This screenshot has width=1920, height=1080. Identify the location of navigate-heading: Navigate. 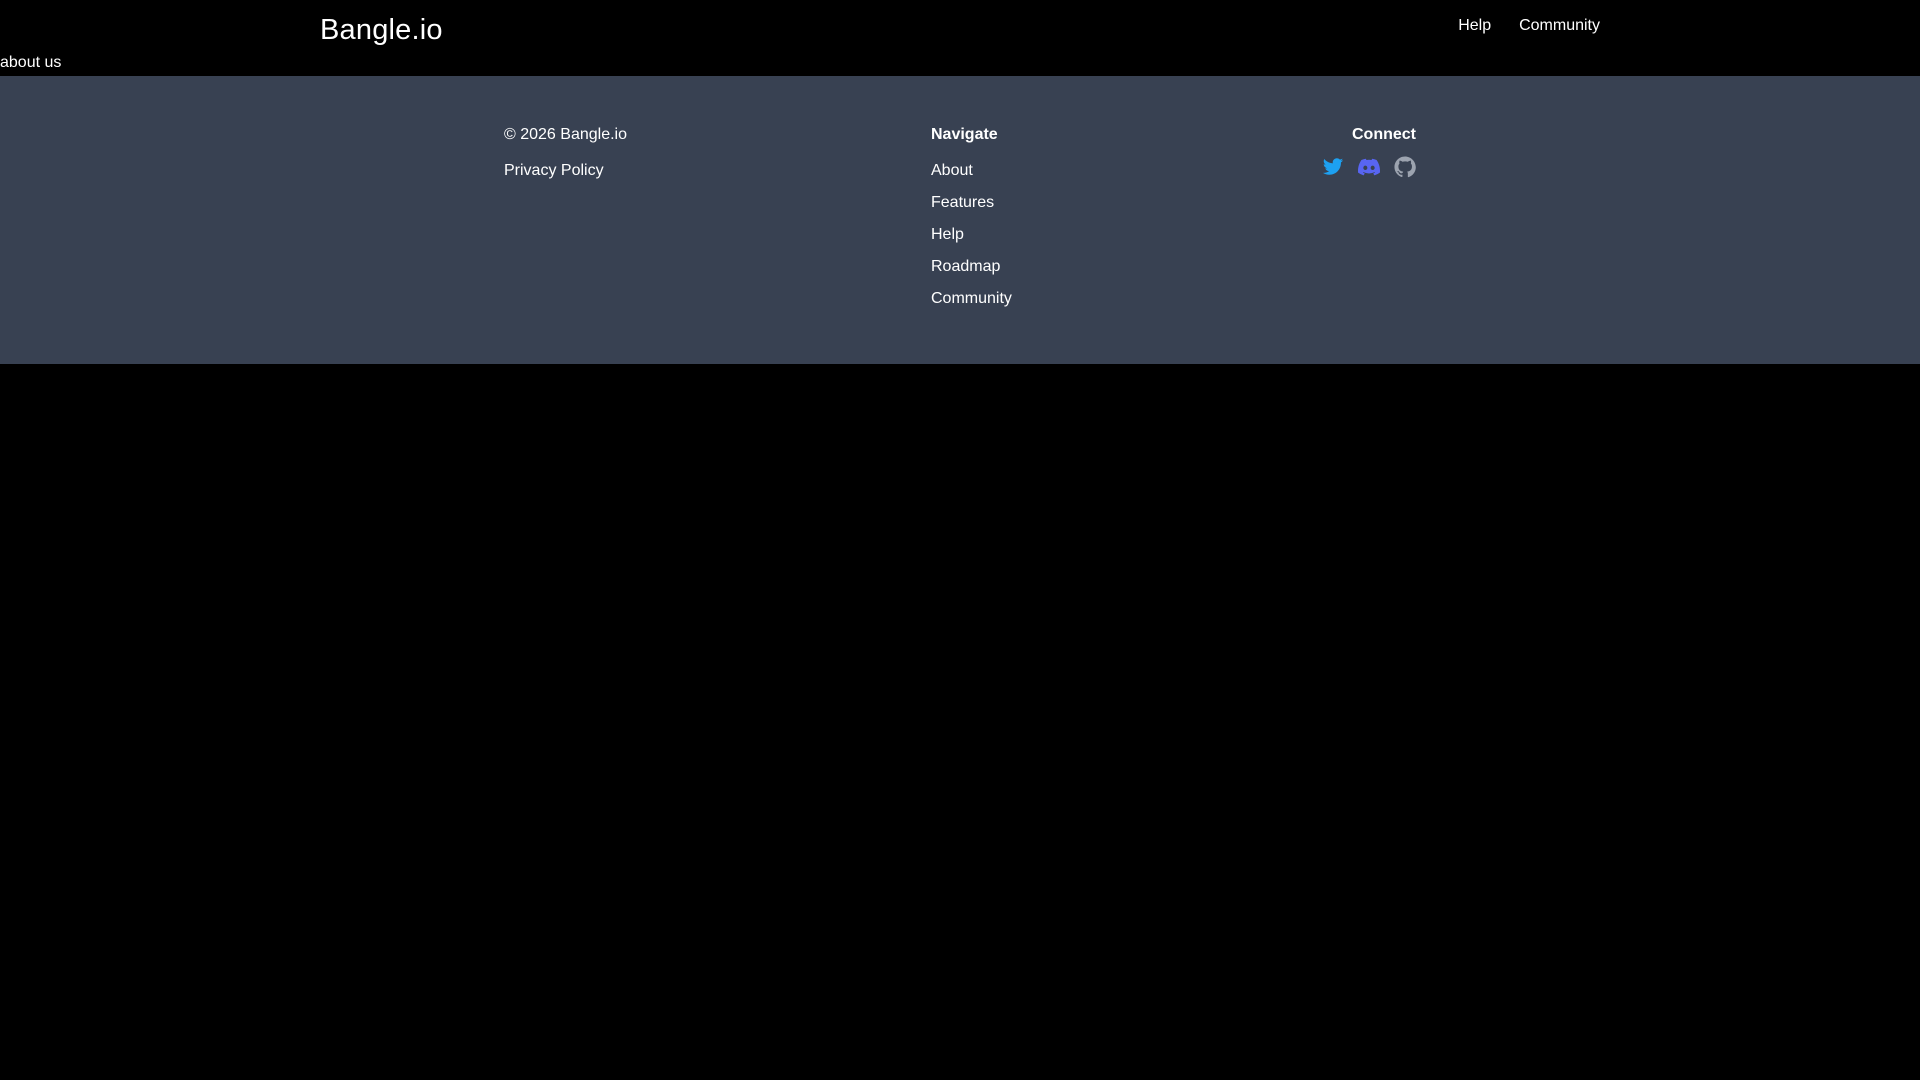
(964, 134).